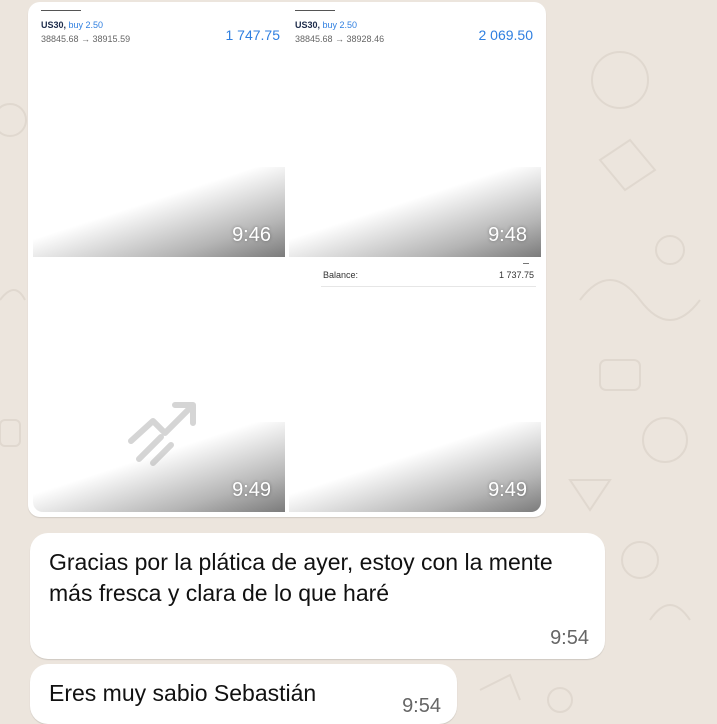 The height and width of the screenshot is (724, 717). I want to click on trade-prices: 38845.68 → 38928.46, so click(340, 39).